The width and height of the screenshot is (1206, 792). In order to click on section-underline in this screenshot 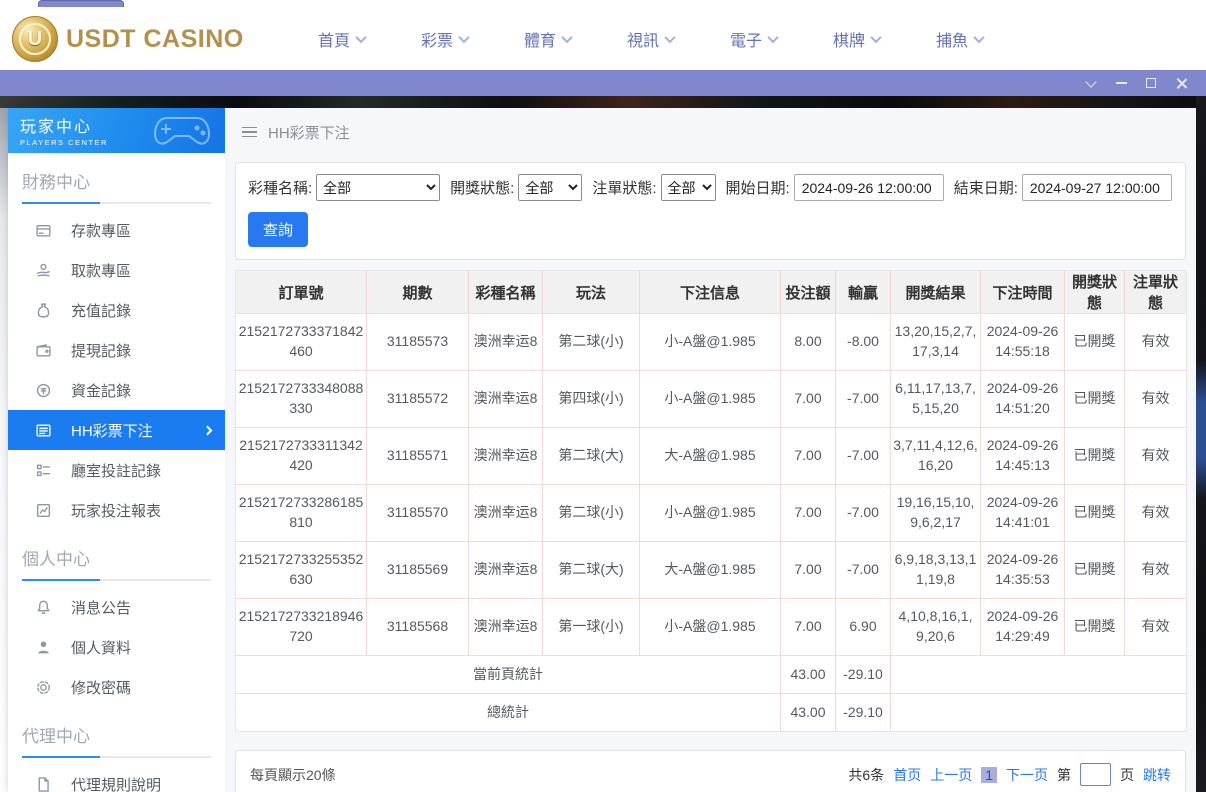, I will do `click(116, 580)`.